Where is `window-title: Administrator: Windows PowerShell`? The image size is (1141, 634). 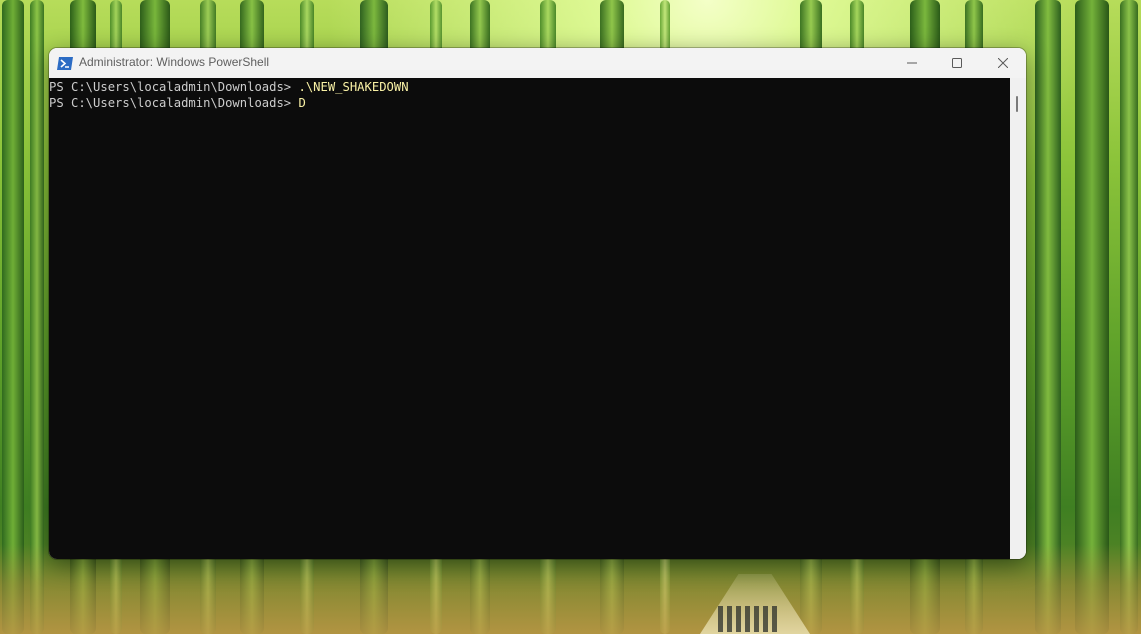 window-title: Administrator: Windows PowerShell is located at coordinates (174, 62).